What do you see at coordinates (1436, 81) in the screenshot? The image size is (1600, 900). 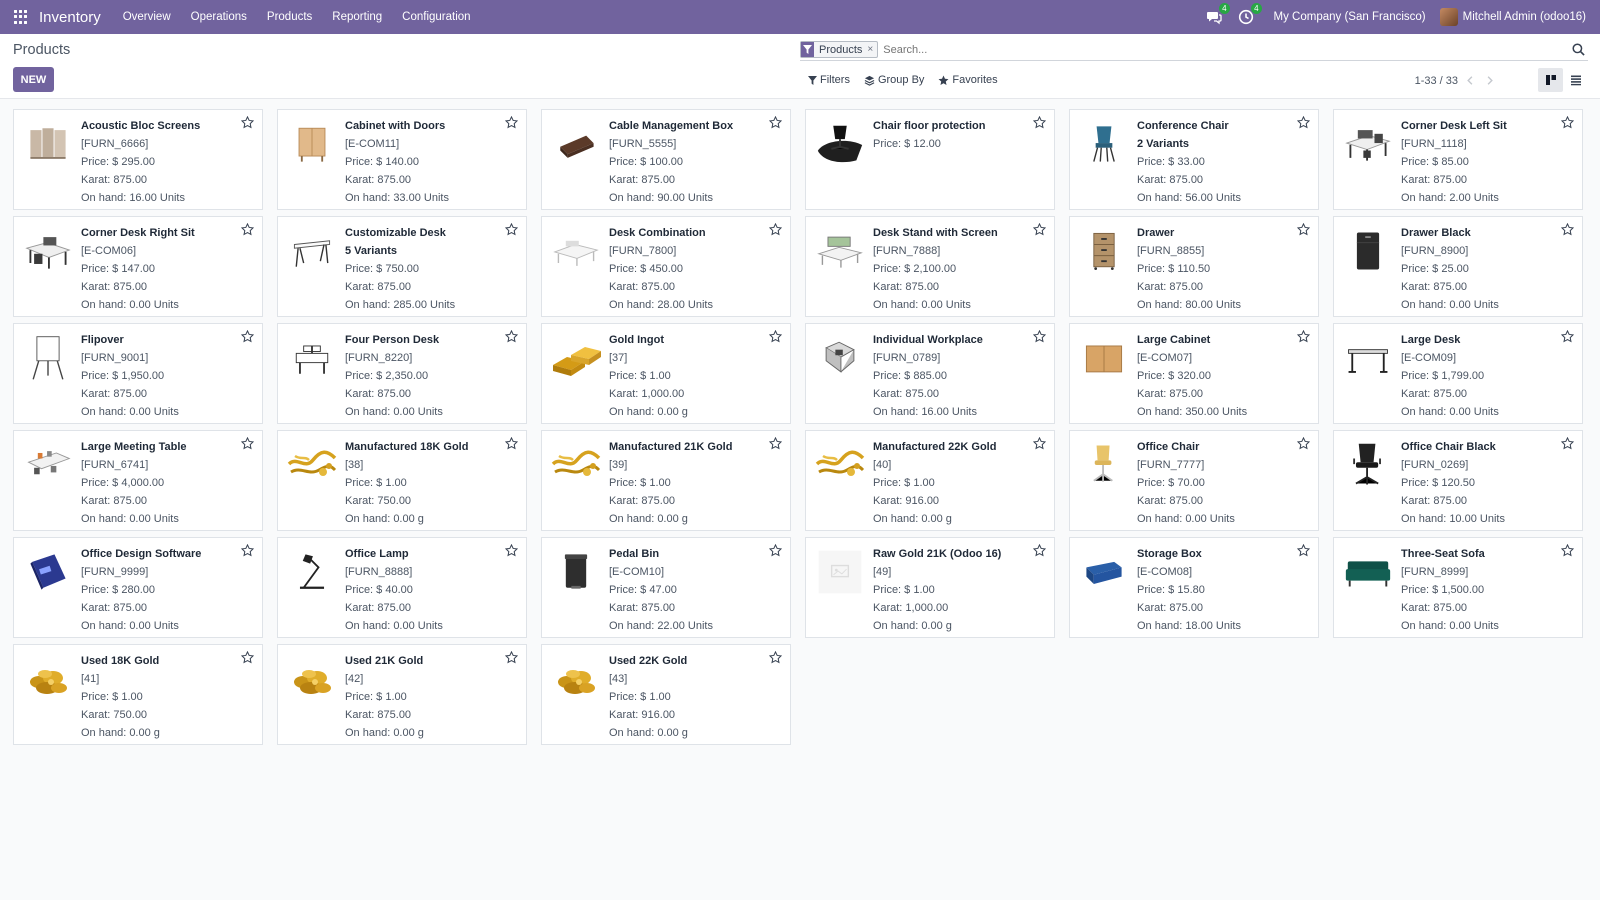 I see `pager-value: 1-33 / 33` at bounding box center [1436, 81].